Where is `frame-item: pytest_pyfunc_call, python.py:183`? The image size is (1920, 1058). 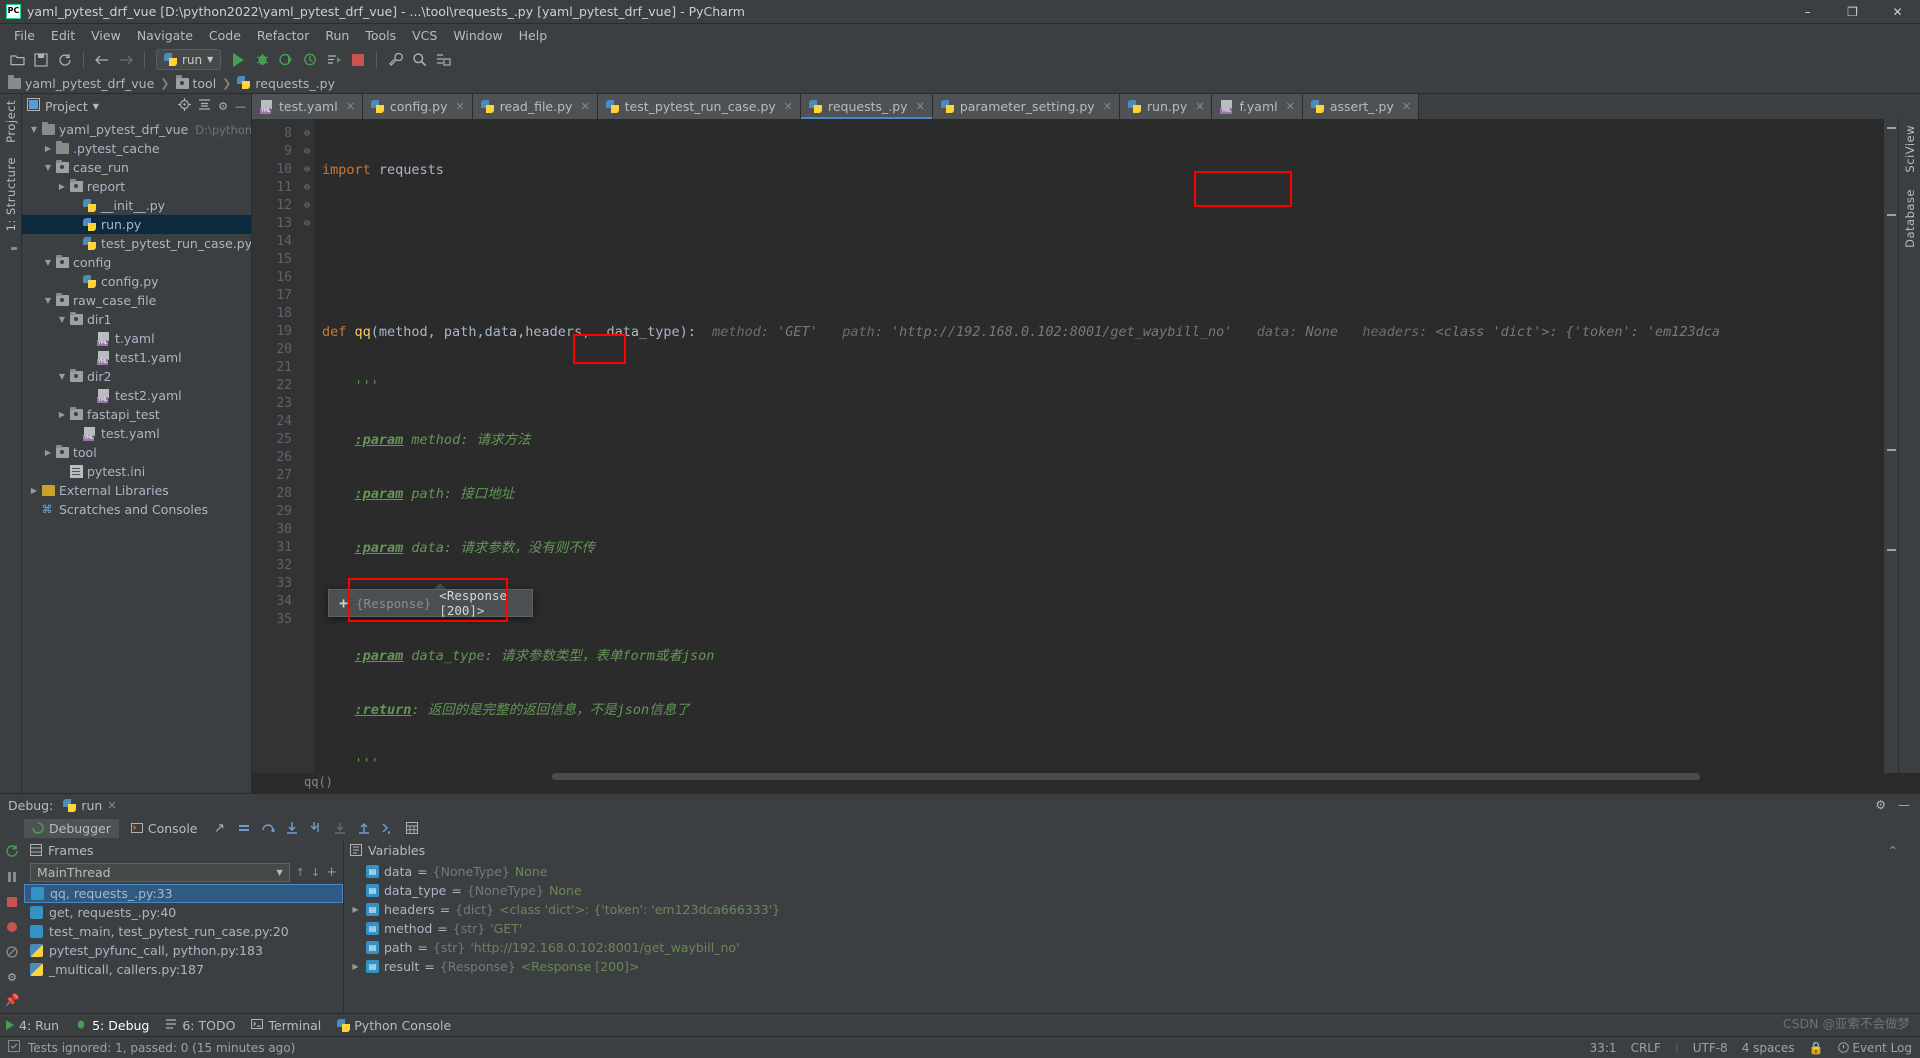
frame-item: pytest_pyfunc_call, python.py:183 is located at coordinates (183, 950).